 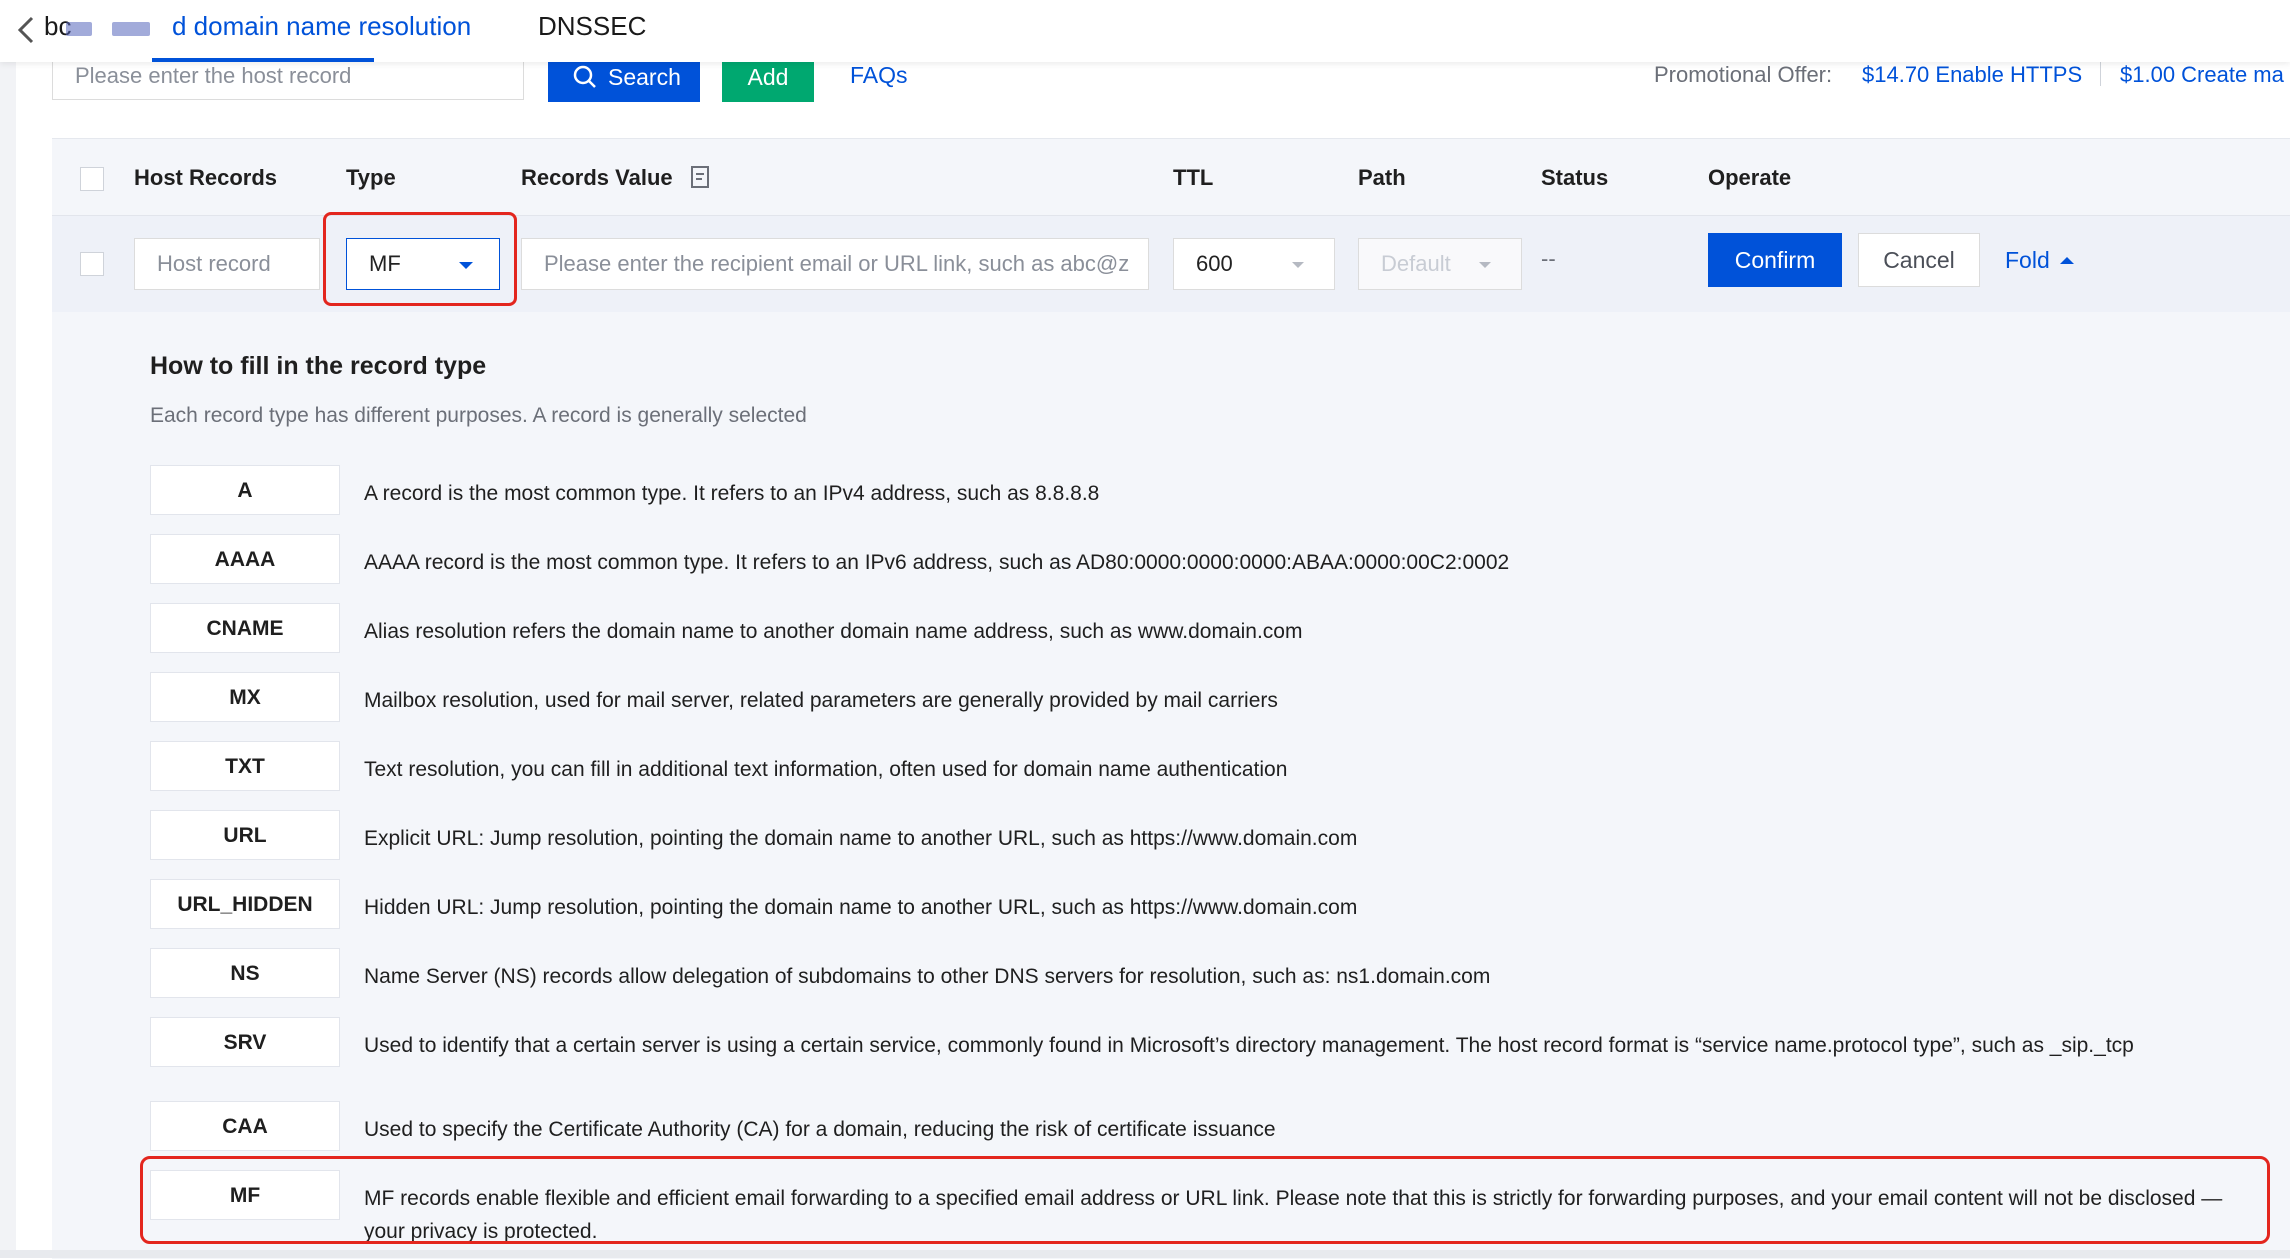 What do you see at coordinates (1416, 263) in the screenshot?
I see `path-value: Default` at bounding box center [1416, 263].